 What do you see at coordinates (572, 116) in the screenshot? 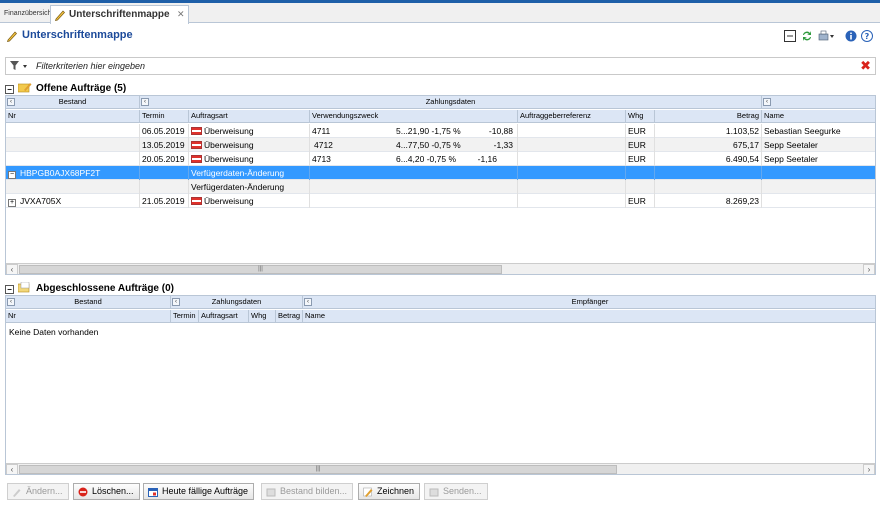
I see `col-auftraggeberreferenz: Auftraggeberreferenz` at bounding box center [572, 116].